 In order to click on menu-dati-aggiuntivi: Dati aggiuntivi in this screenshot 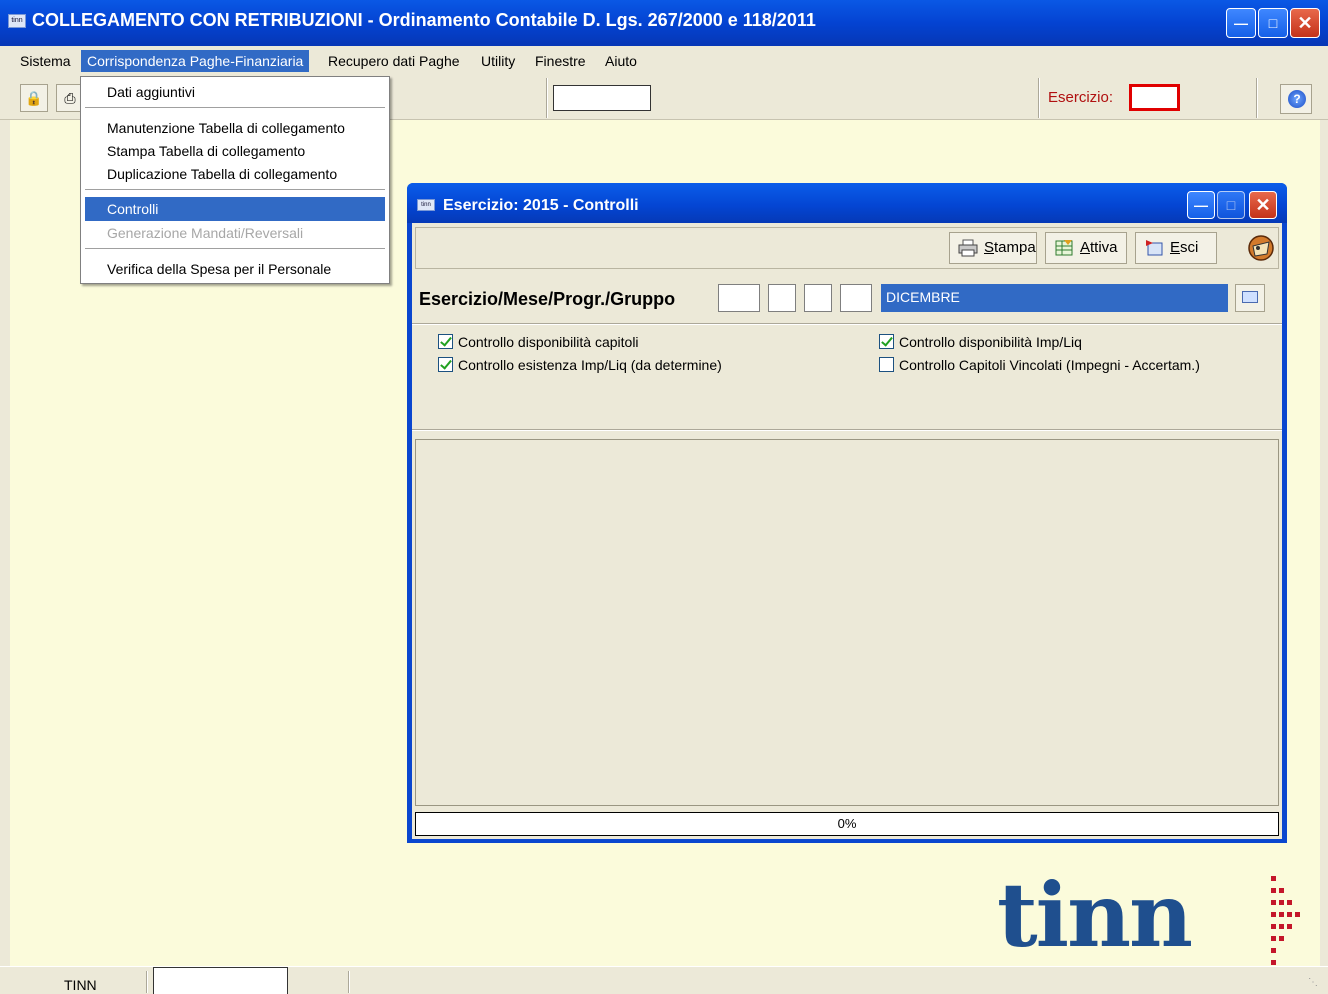, I will do `click(235, 92)`.